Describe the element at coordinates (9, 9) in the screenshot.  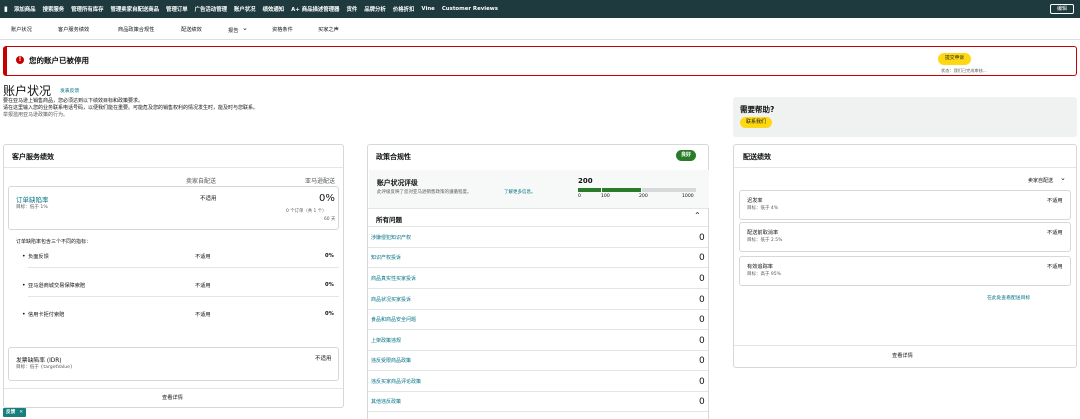
I see `menu-icon: ▮` at that location.